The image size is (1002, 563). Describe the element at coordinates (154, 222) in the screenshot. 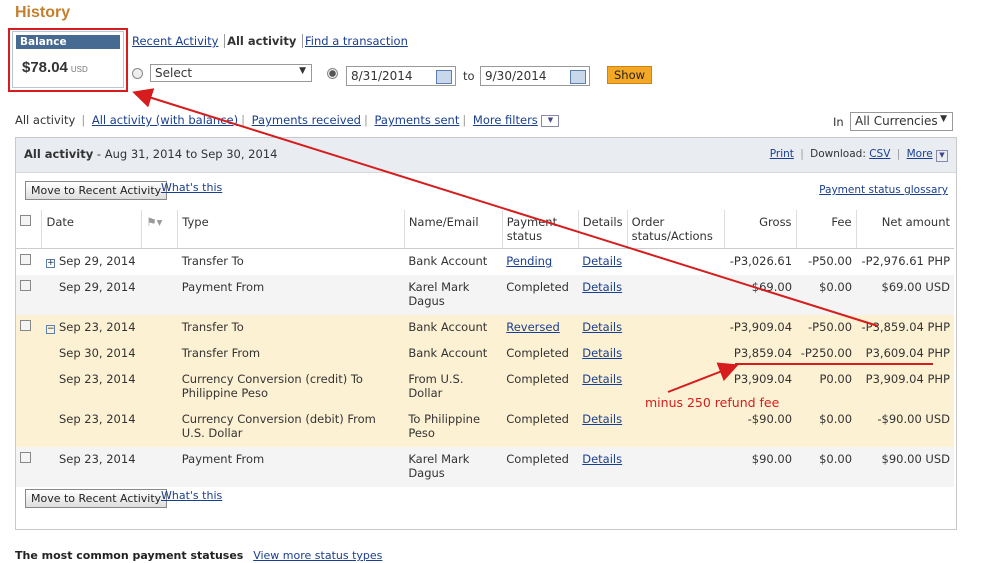

I see `flag-icon: ⚑▾` at that location.